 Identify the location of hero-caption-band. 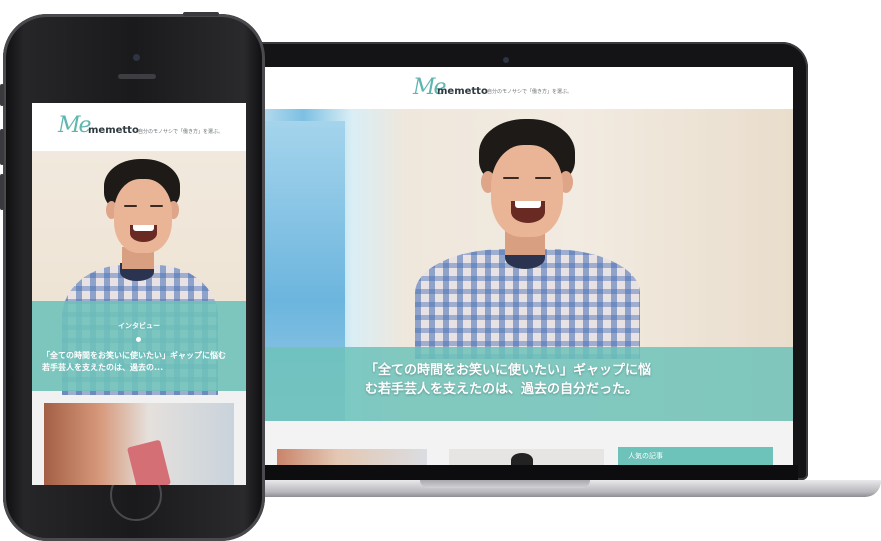
(139, 346).